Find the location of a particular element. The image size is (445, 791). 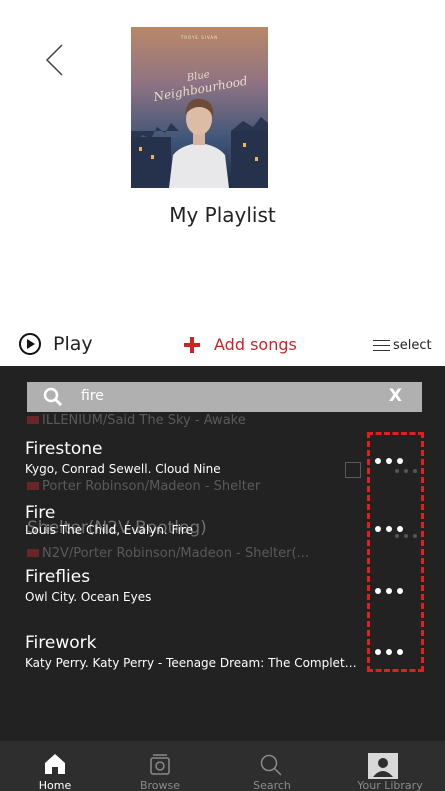

tab-browse: Browse is located at coordinates (160, 766).